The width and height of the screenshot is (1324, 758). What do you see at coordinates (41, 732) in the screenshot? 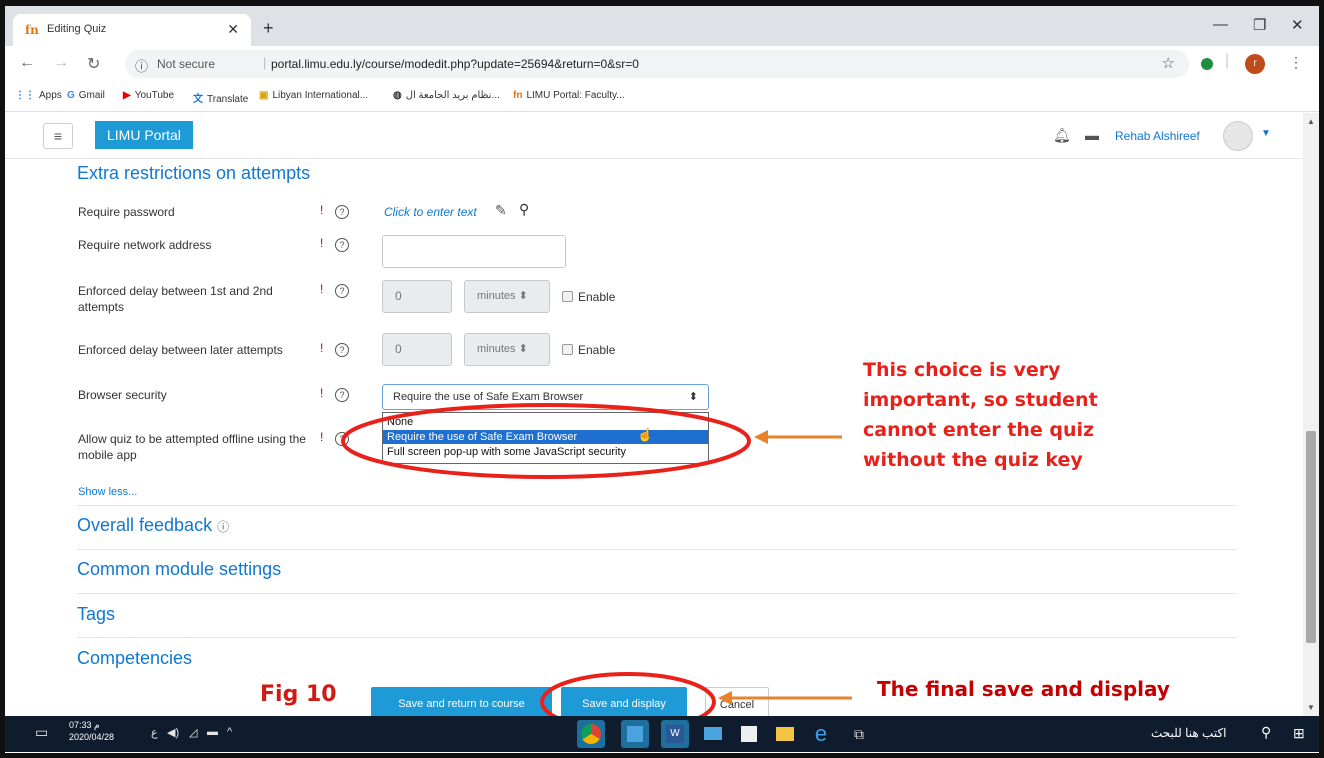
I see `notifications-icon: ▭` at bounding box center [41, 732].